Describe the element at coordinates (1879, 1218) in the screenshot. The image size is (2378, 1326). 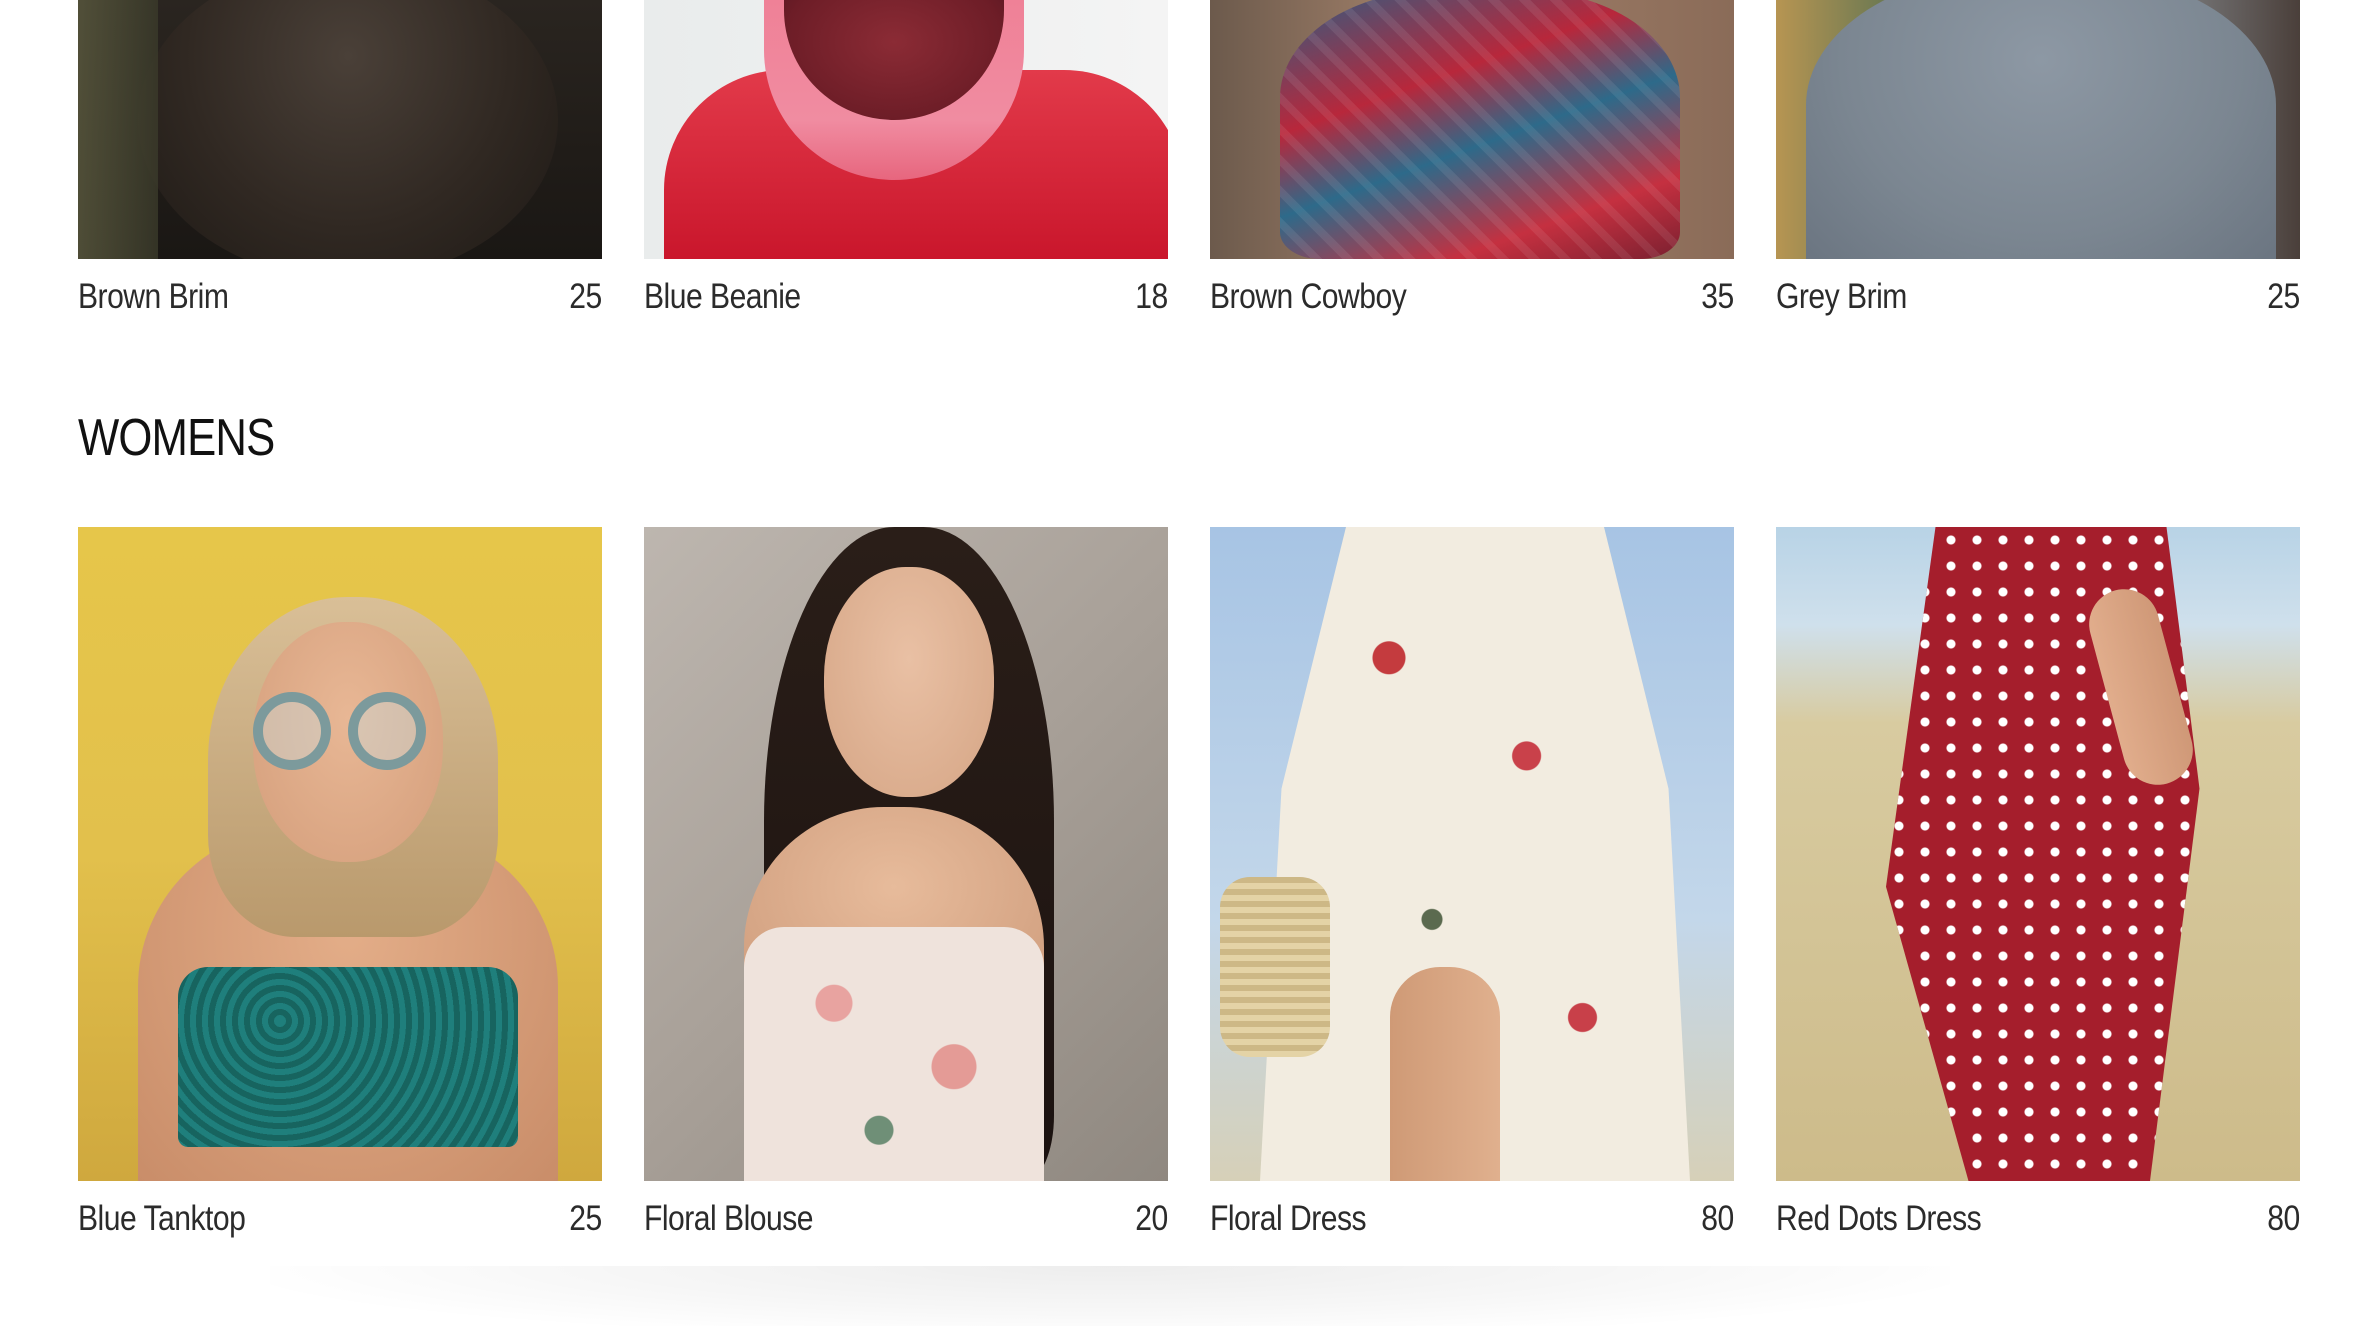
I see `product-name: Red Dots Dress` at that location.